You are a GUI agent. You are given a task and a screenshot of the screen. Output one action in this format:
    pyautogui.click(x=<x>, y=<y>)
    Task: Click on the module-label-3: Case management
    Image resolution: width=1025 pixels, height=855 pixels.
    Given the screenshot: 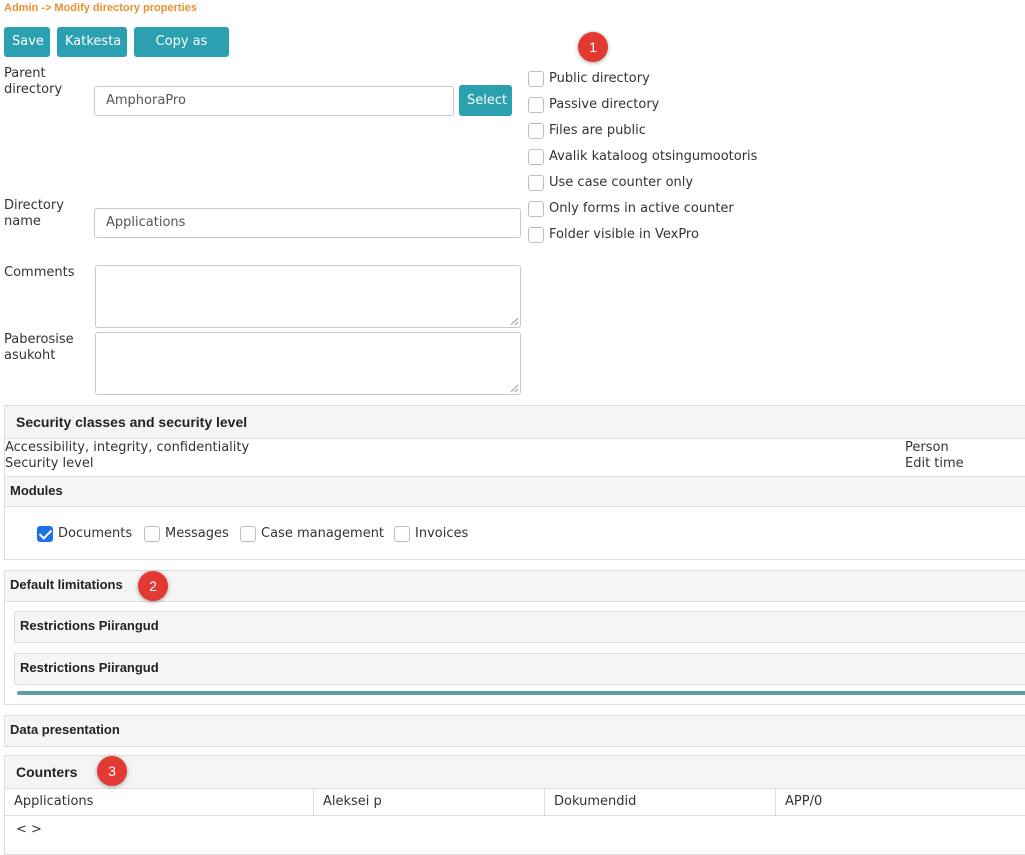 What is the action you would take?
    pyautogui.click(x=323, y=533)
    